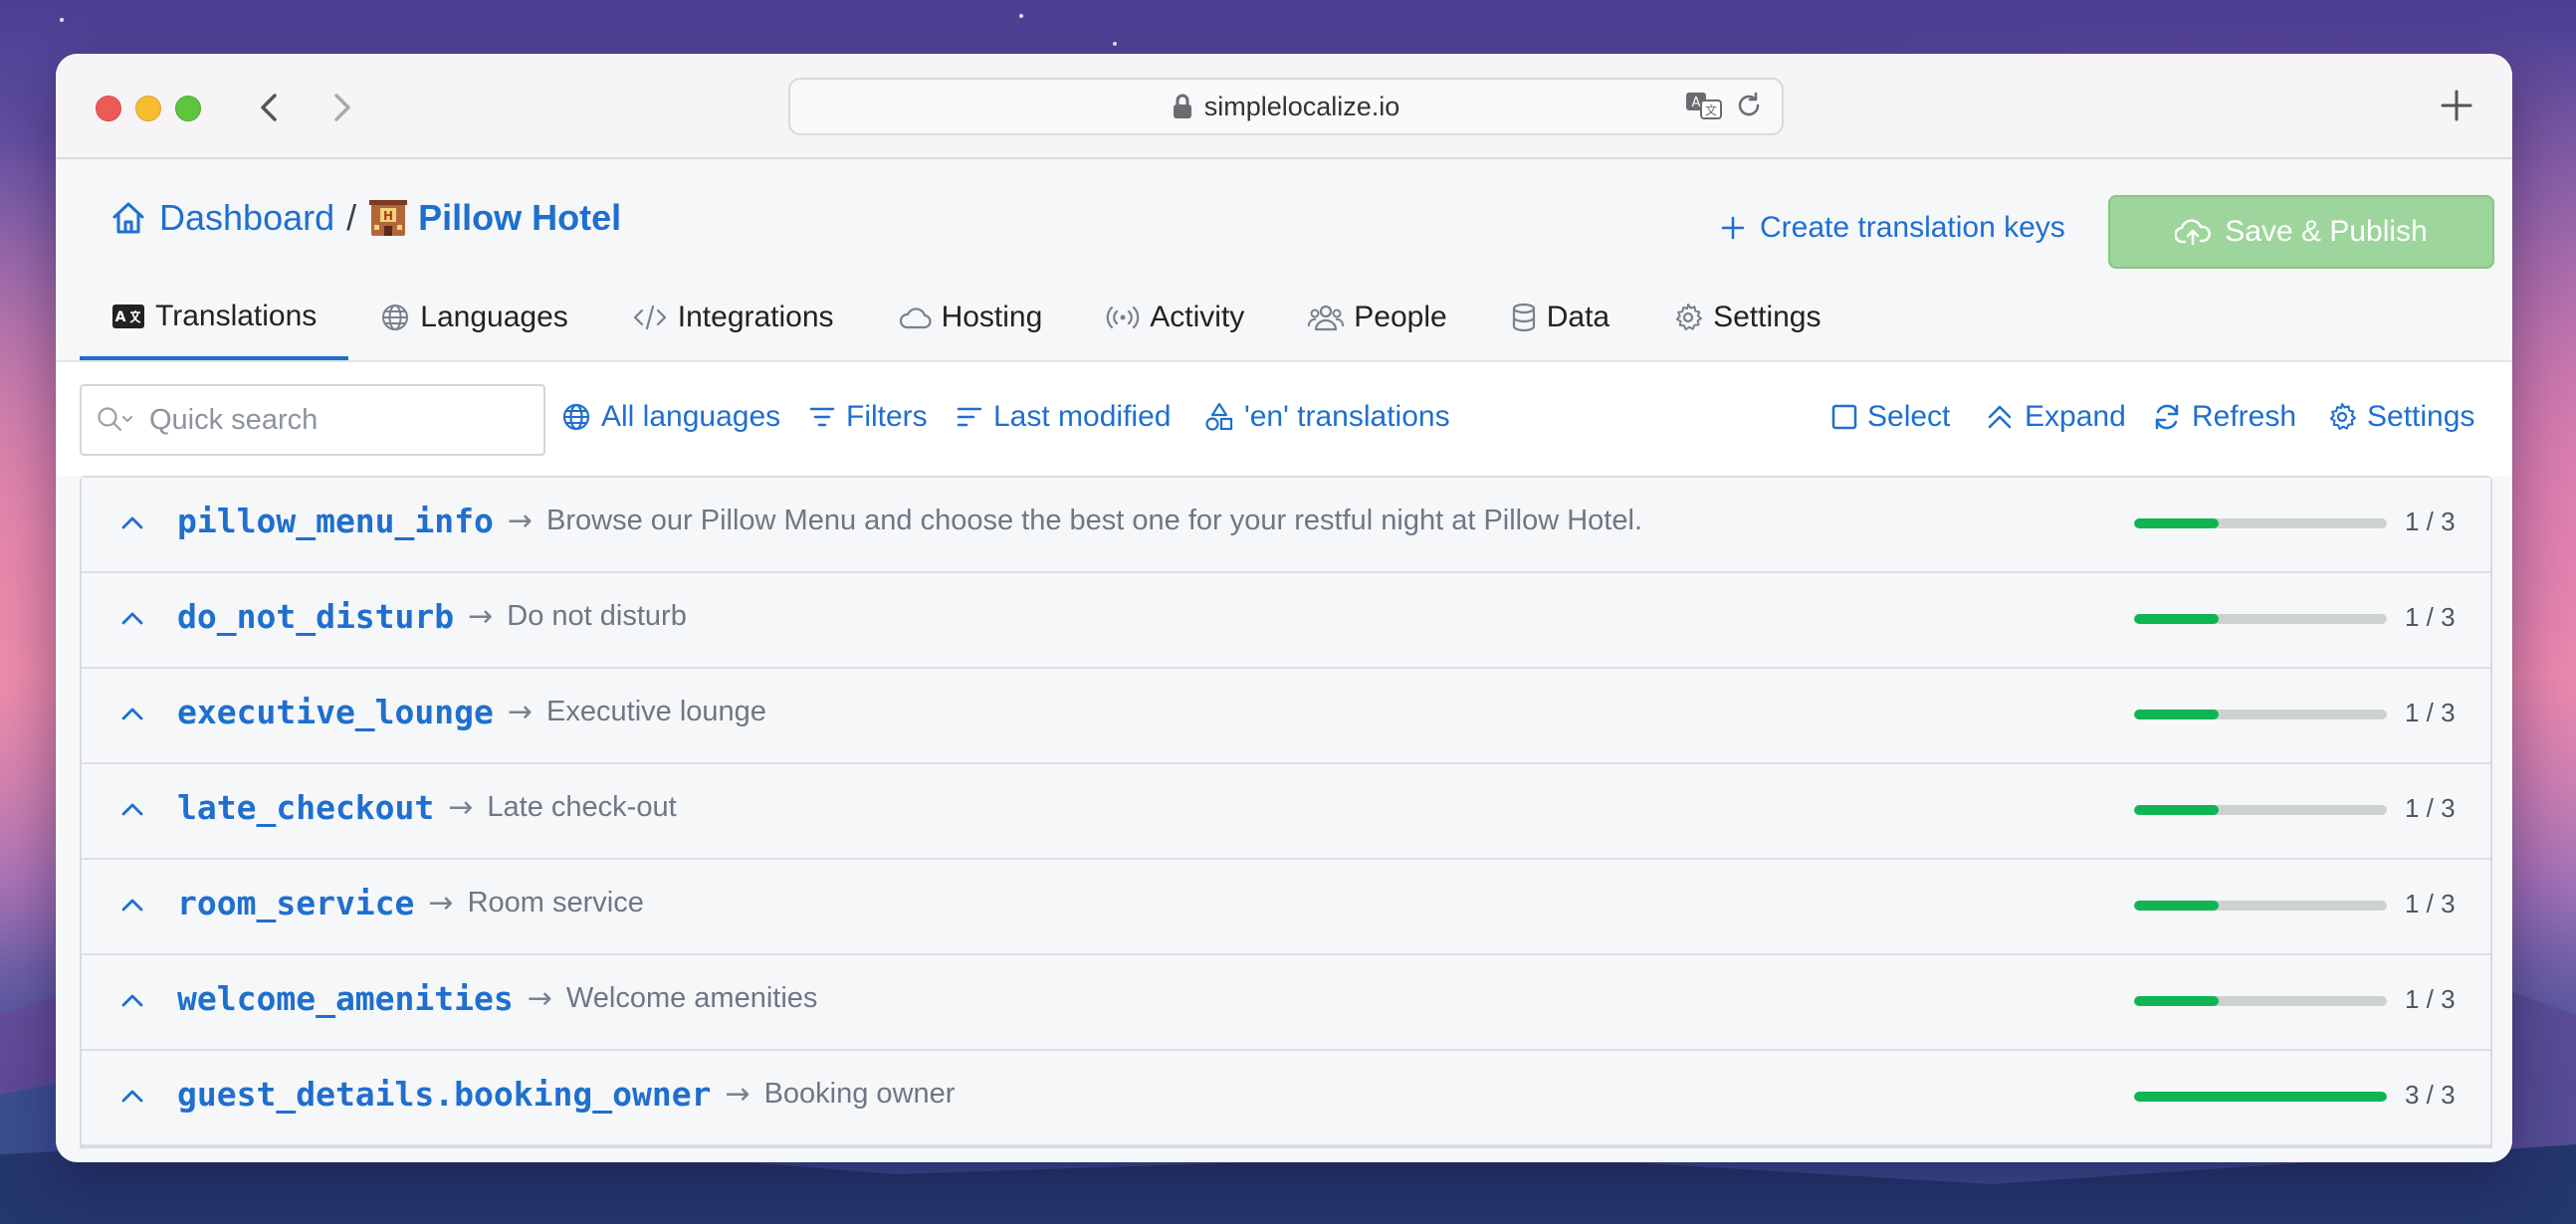 The width and height of the screenshot is (2576, 1224). I want to click on select-button: Select, so click(1890, 417).